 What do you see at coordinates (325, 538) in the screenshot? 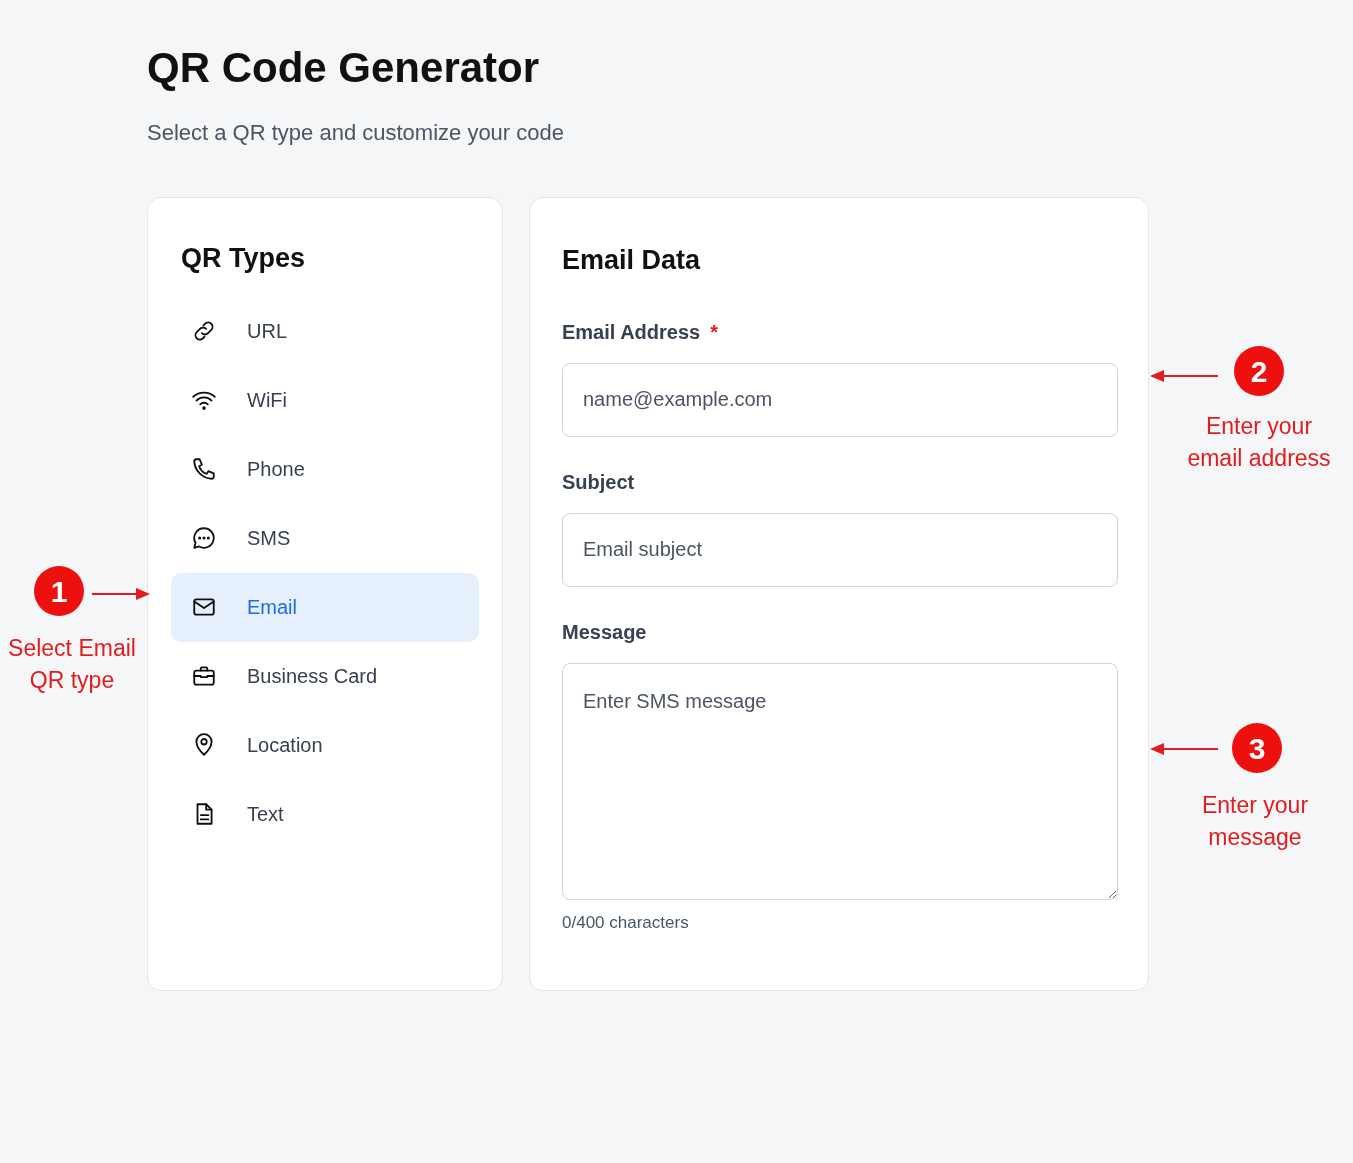
I see `qr-type-item: SMS` at bounding box center [325, 538].